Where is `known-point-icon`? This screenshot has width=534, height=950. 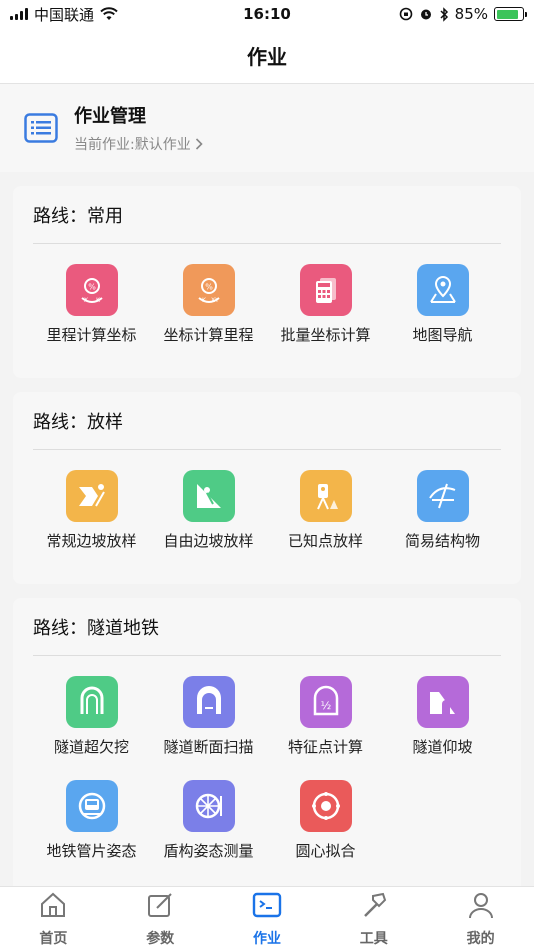 known-point-icon is located at coordinates (325, 496).